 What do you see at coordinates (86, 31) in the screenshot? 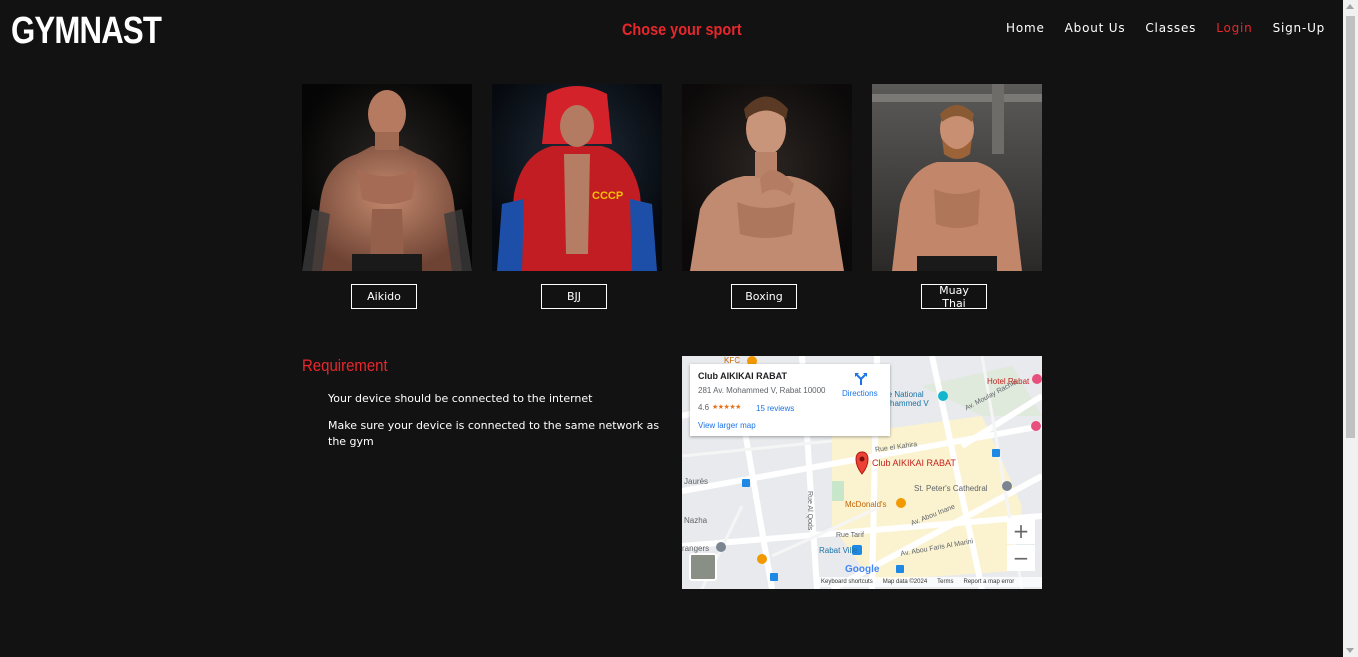
I see `site-logo: GYMNAST` at bounding box center [86, 31].